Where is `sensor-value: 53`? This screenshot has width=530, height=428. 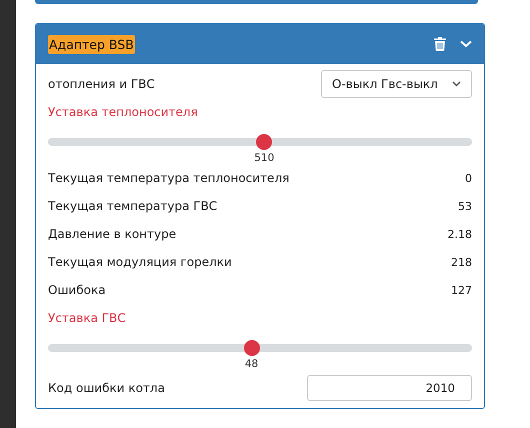
sensor-value: 53 is located at coordinates (465, 206).